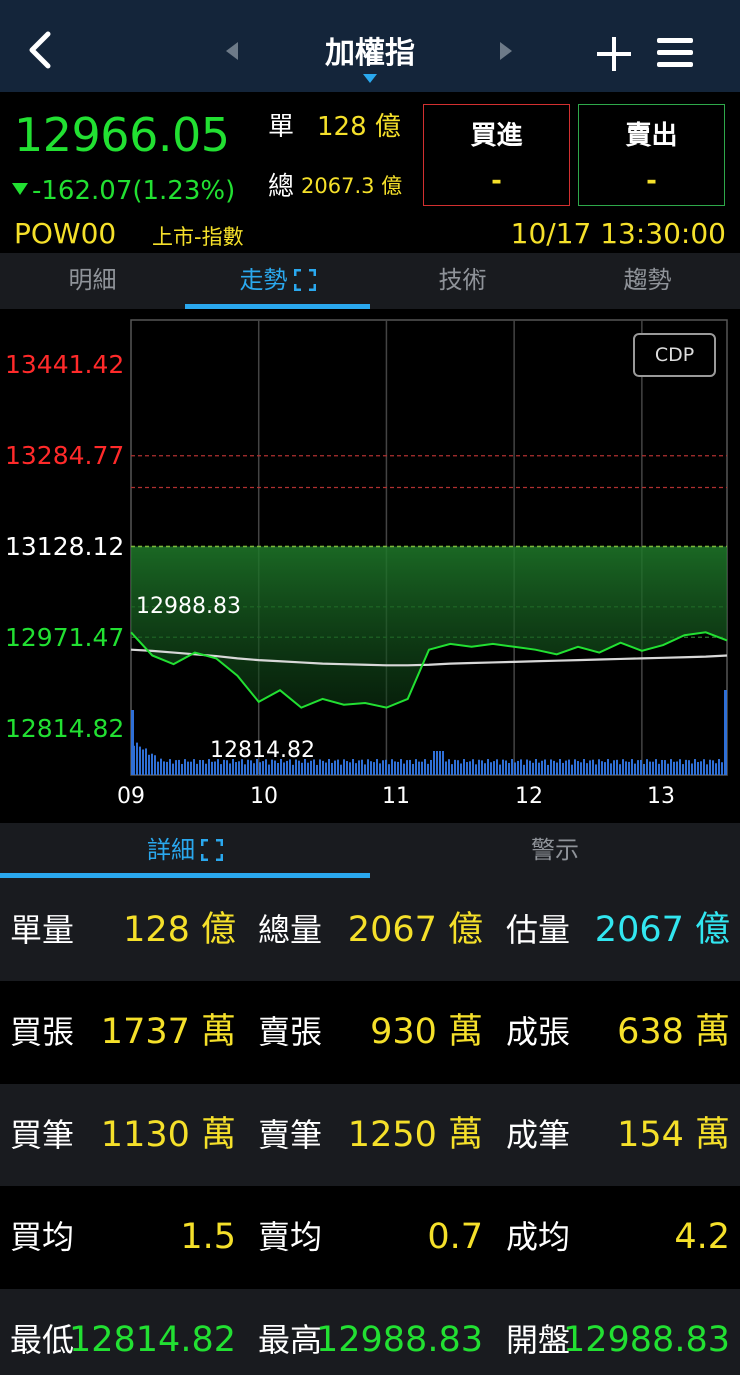 This screenshot has height=1375, width=740. What do you see at coordinates (614, 54) in the screenshot?
I see `plus-icon` at bounding box center [614, 54].